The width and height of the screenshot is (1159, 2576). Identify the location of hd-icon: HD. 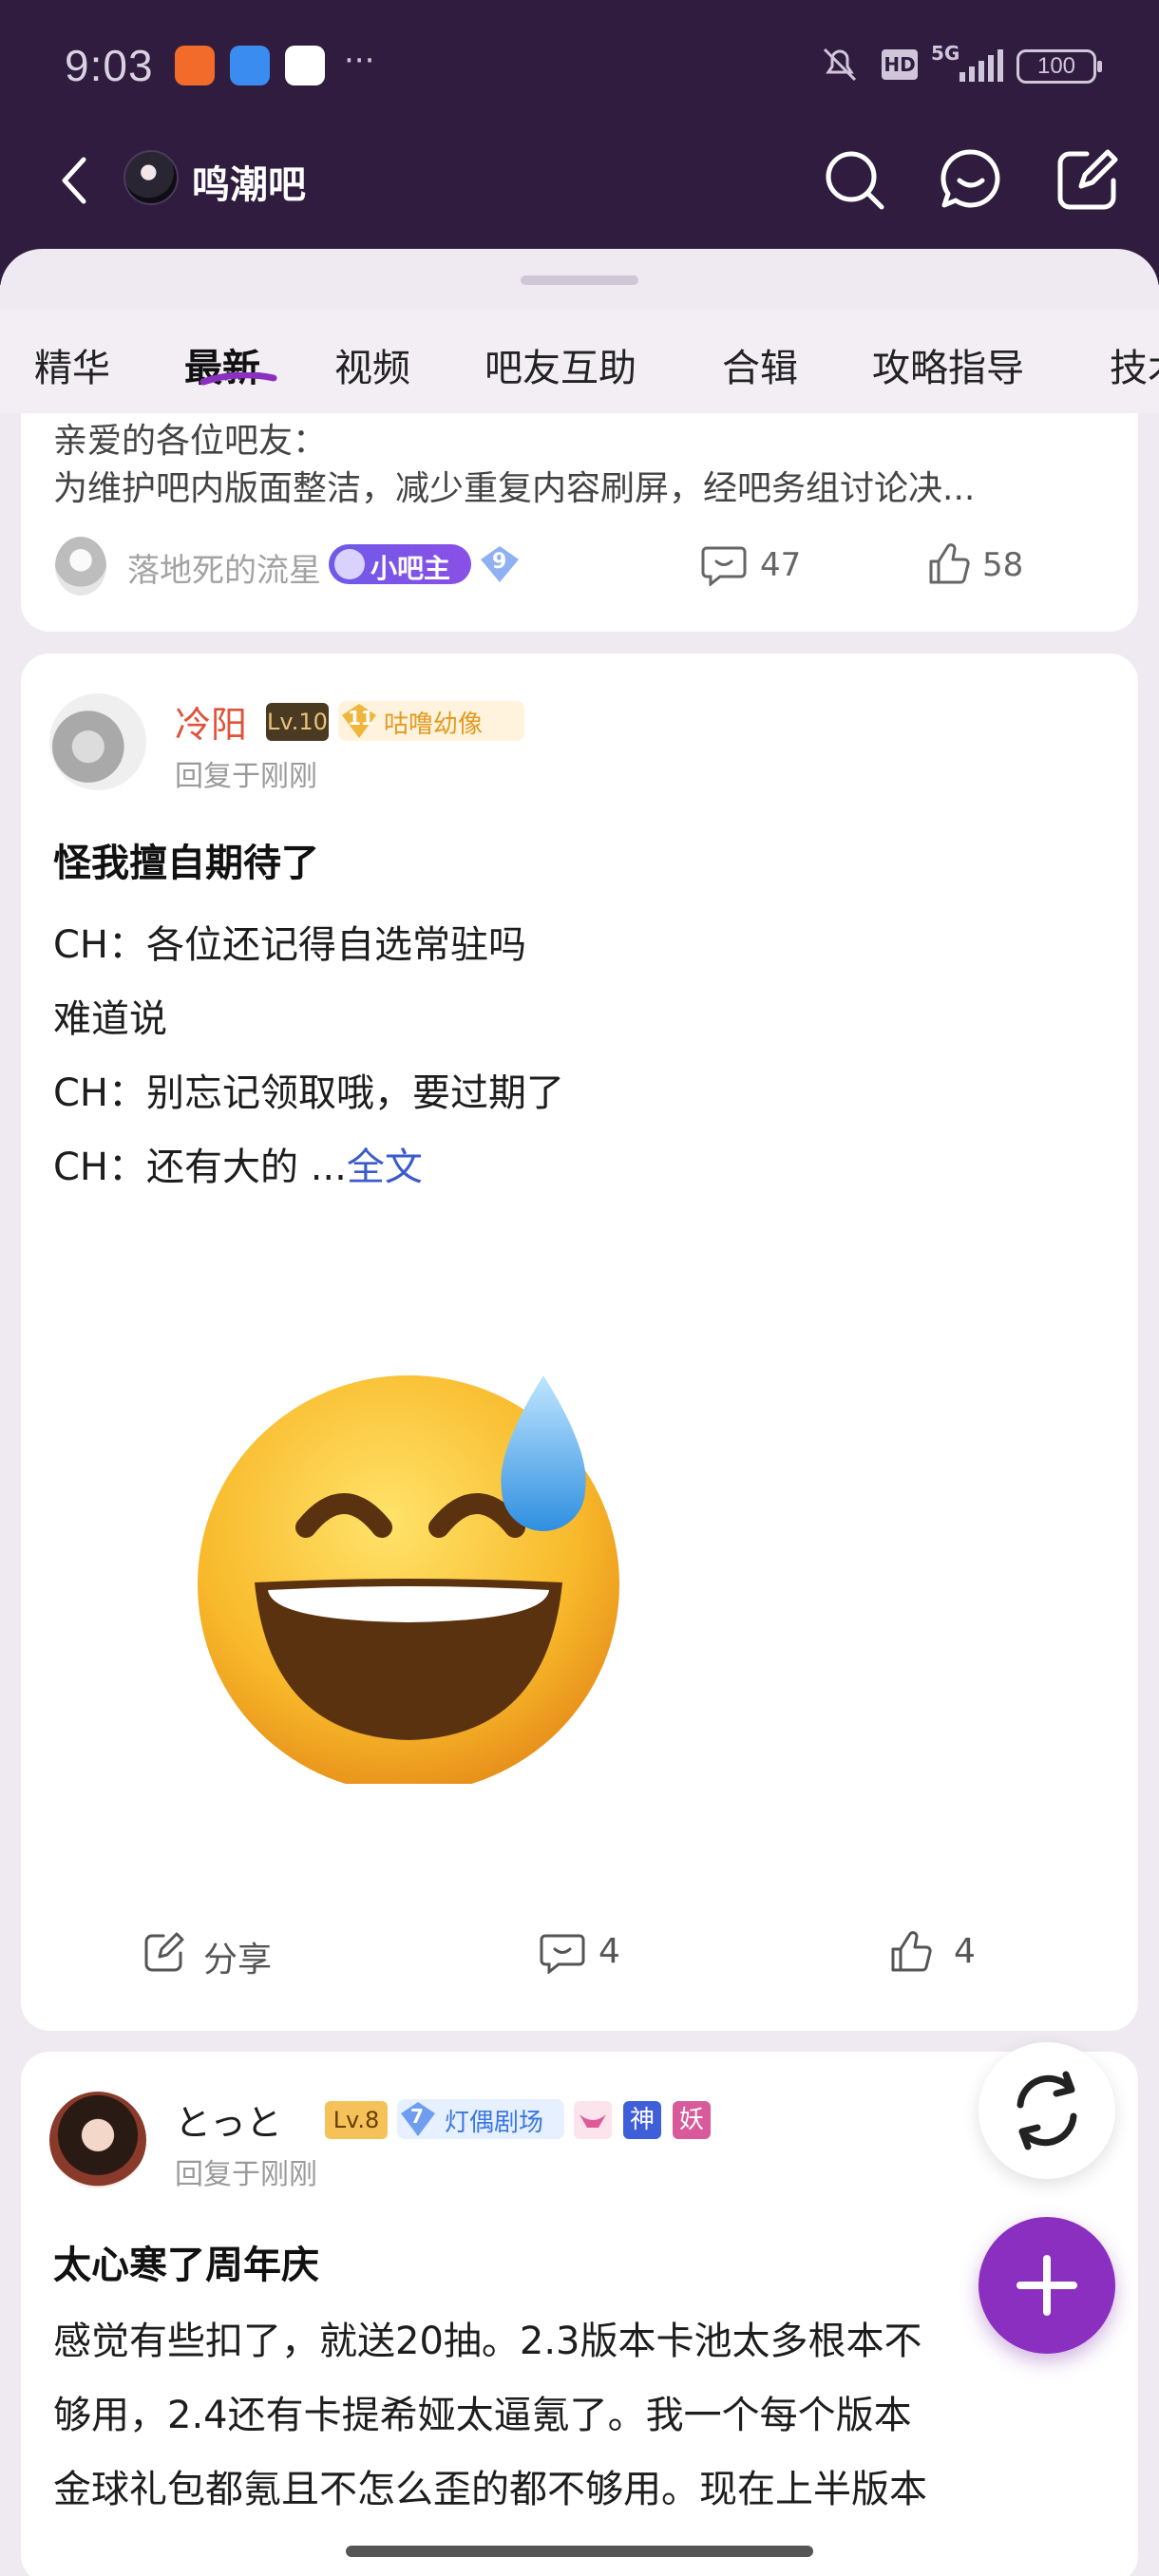
(900, 64).